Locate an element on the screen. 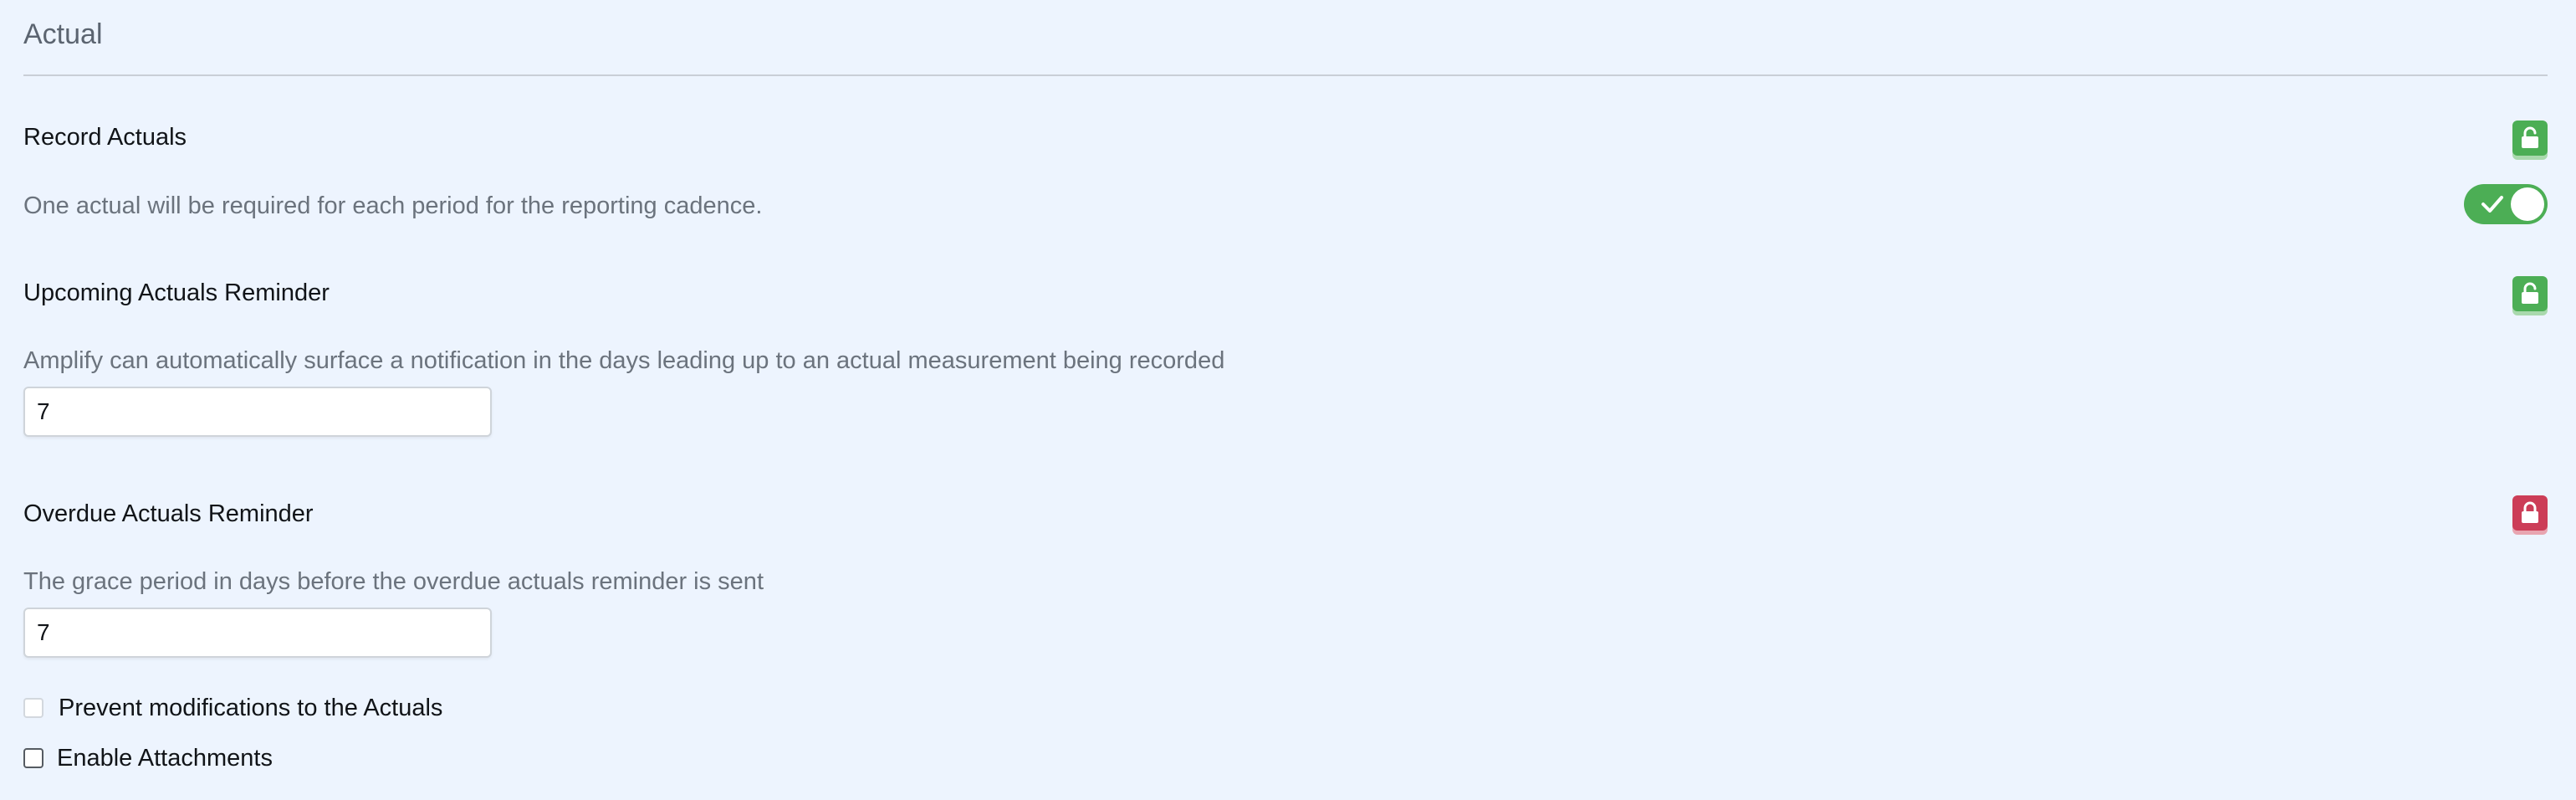 The image size is (2576, 800). enable-attachments-checkbox is located at coordinates (33, 758).